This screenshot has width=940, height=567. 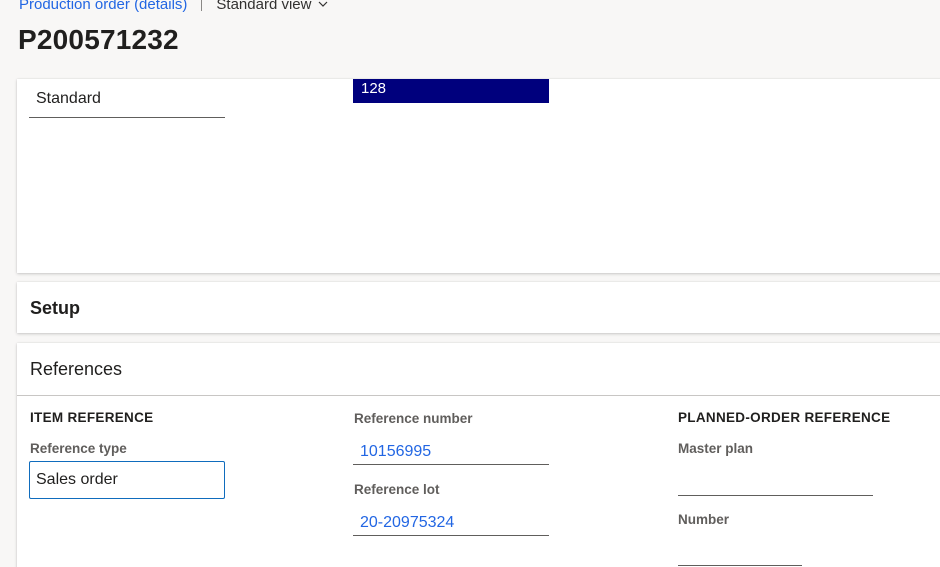 What do you see at coordinates (55, 308) in the screenshot?
I see `setup-title: Setup` at bounding box center [55, 308].